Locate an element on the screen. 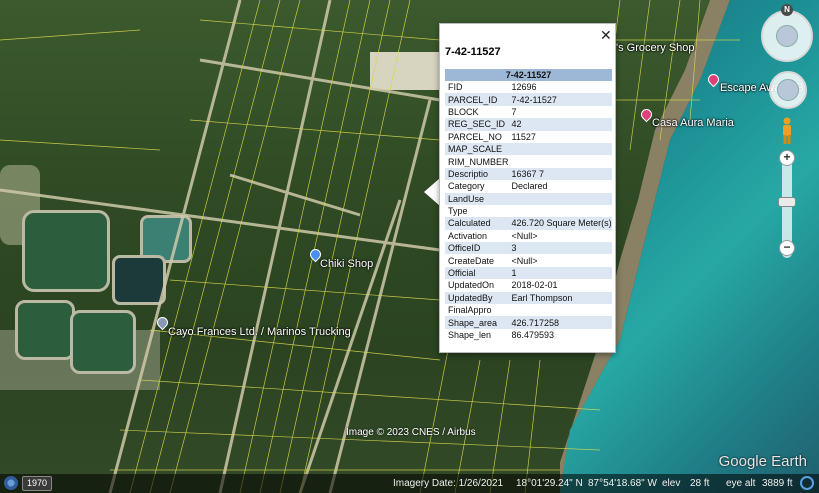 The width and height of the screenshot is (819, 493). attribute-row: OfficeID 3 is located at coordinates (528, 248).